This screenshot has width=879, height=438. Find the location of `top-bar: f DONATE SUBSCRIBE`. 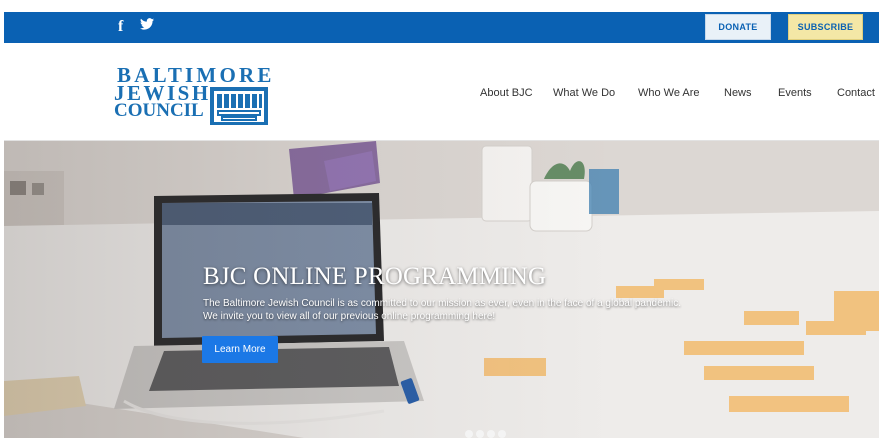

top-bar: f DONATE SUBSCRIBE is located at coordinates (441, 27).